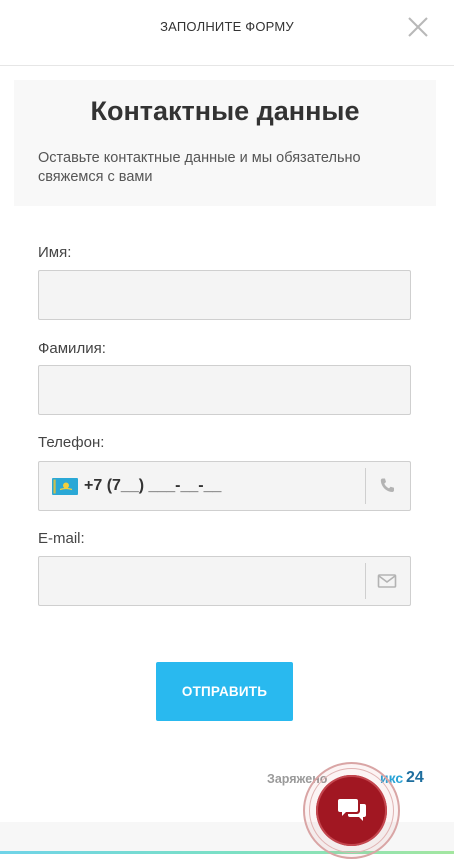  Describe the element at coordinates (225, 111) in the screenshot. I see `info-title: Контактные данные` at that location.